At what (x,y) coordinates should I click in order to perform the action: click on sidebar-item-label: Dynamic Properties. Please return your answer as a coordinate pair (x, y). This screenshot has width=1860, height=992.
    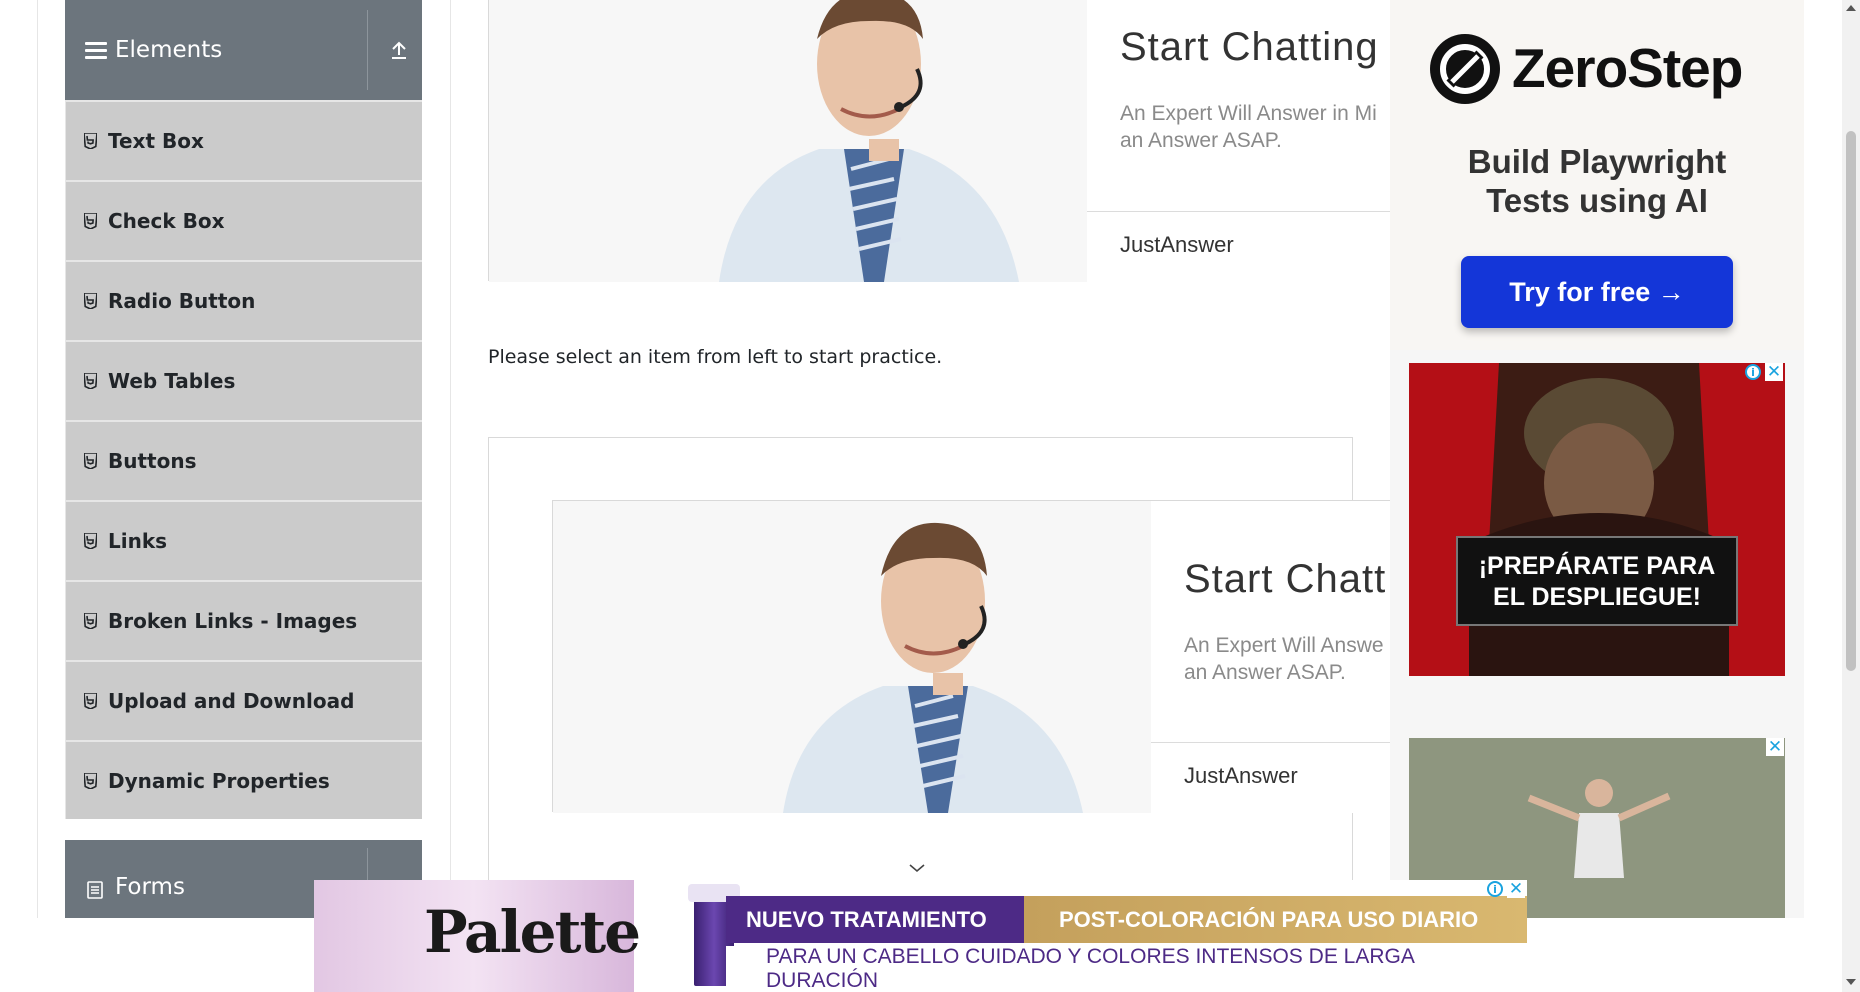
    Looking at the image, I should click on (219, 780).